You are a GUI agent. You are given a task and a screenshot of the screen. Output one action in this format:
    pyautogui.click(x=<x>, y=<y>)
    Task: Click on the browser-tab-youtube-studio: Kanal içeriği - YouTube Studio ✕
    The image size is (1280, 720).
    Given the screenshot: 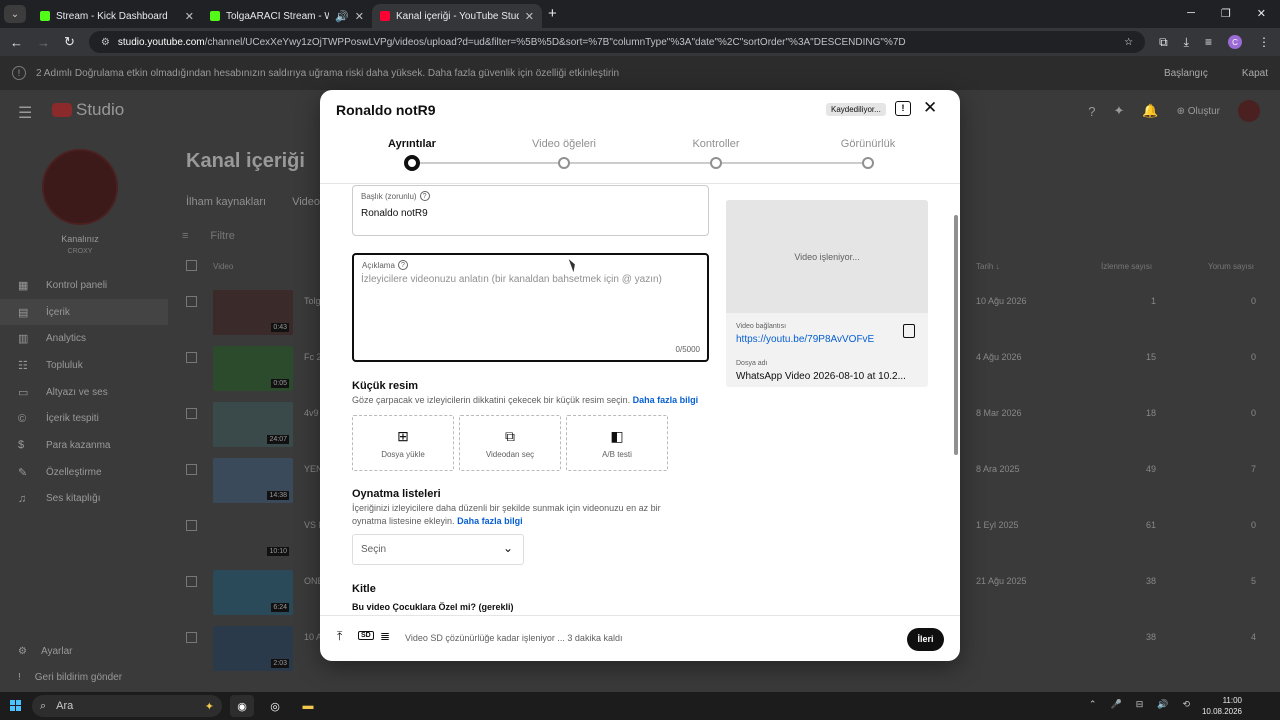 What is the action you would take?
    pyautogui.click(x=457, y=16)
    